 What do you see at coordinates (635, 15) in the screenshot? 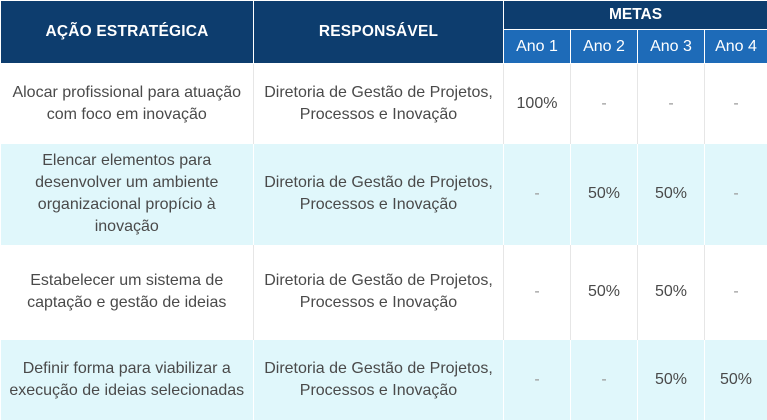
I see `header-goals: METAS` at bounding box center [635, 15].